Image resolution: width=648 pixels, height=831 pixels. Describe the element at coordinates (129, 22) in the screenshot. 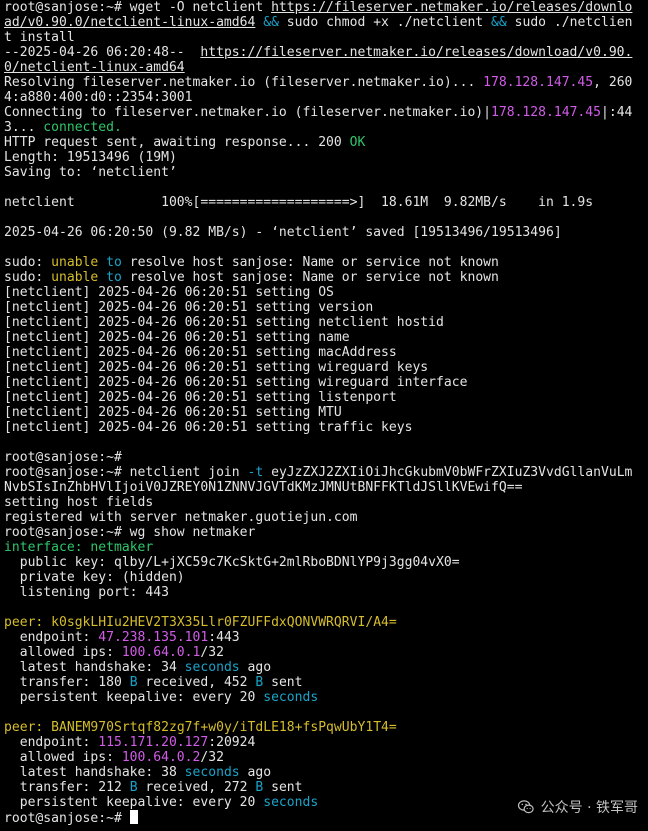

I see `url-link: ad/v0.90.0/netclient-linux-amd64` at that location.